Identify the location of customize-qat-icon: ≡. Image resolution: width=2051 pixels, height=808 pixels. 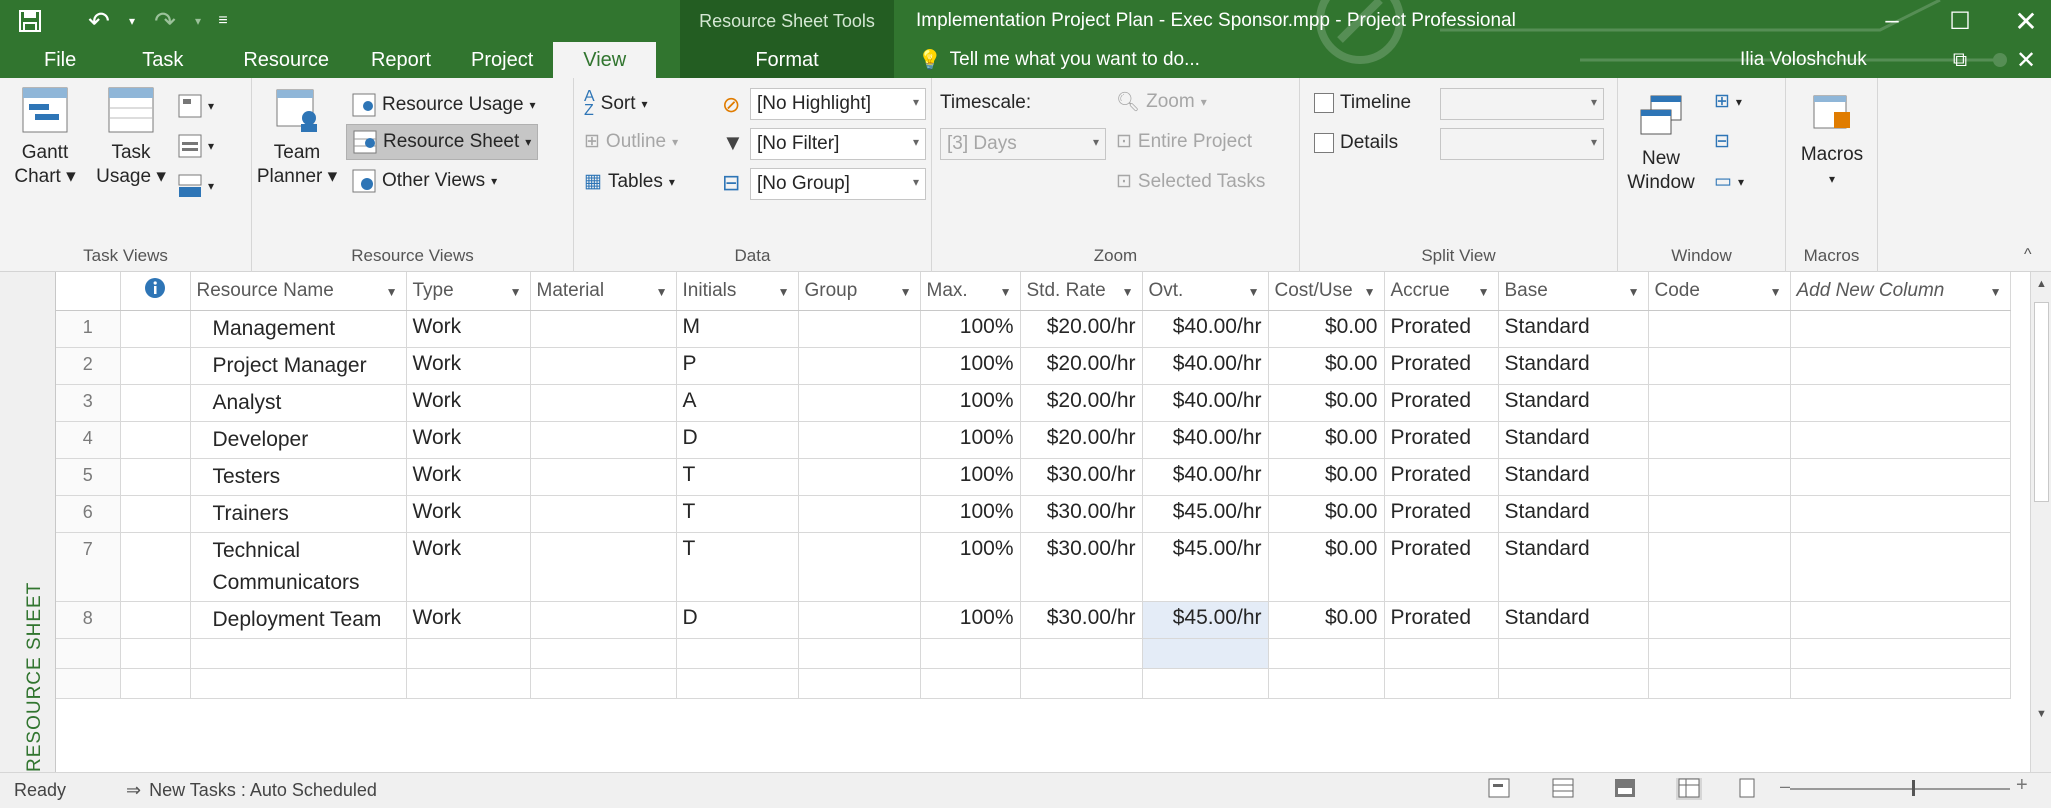
(223, 21).